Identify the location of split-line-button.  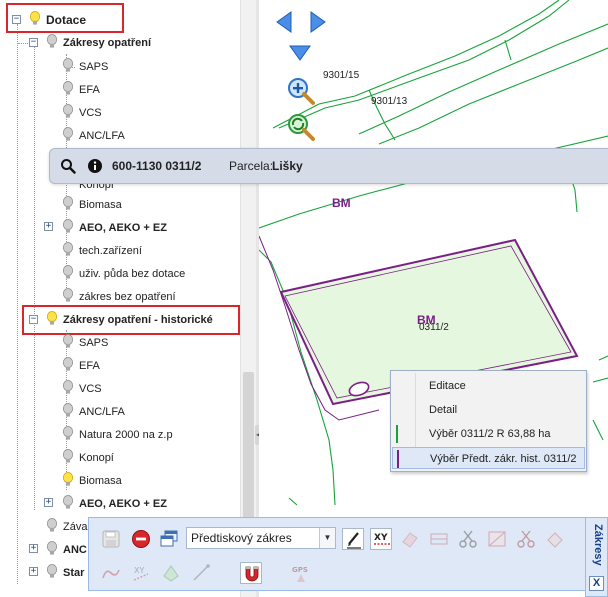
(439, 539).